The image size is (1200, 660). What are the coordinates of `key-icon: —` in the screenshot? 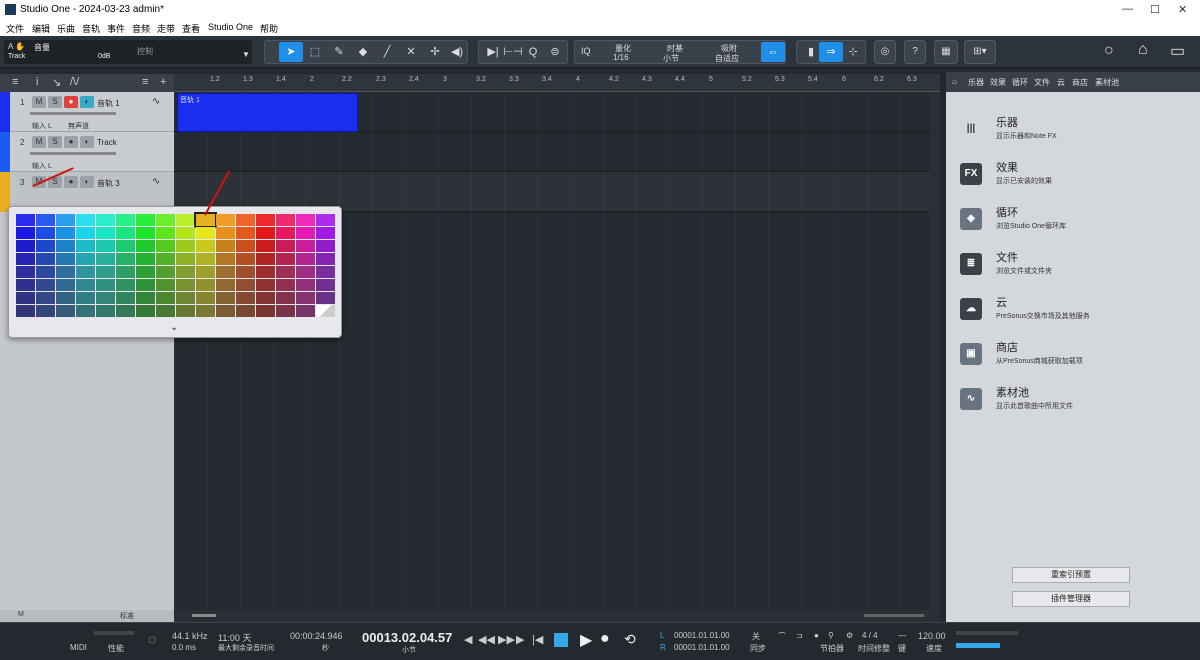 It's located at (902, 635).